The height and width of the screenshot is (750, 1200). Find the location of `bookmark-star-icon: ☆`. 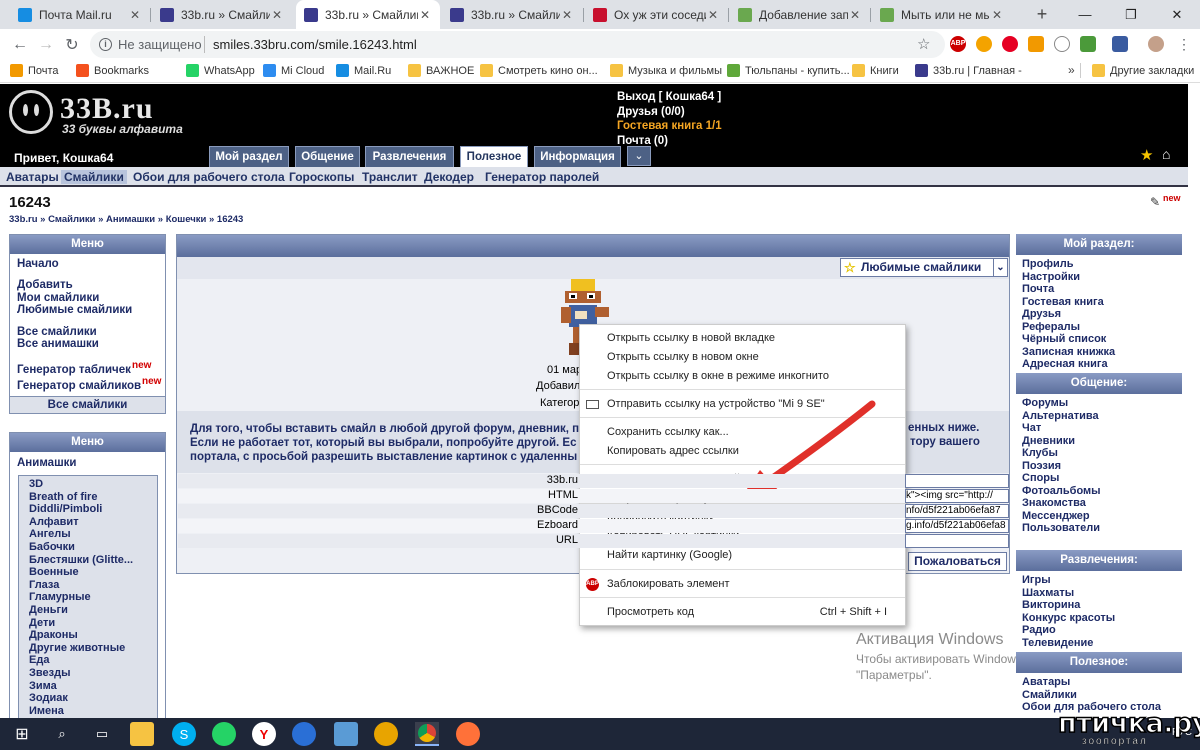

bookmark-star-icon: ☆ is located at coordinates (923, 44).